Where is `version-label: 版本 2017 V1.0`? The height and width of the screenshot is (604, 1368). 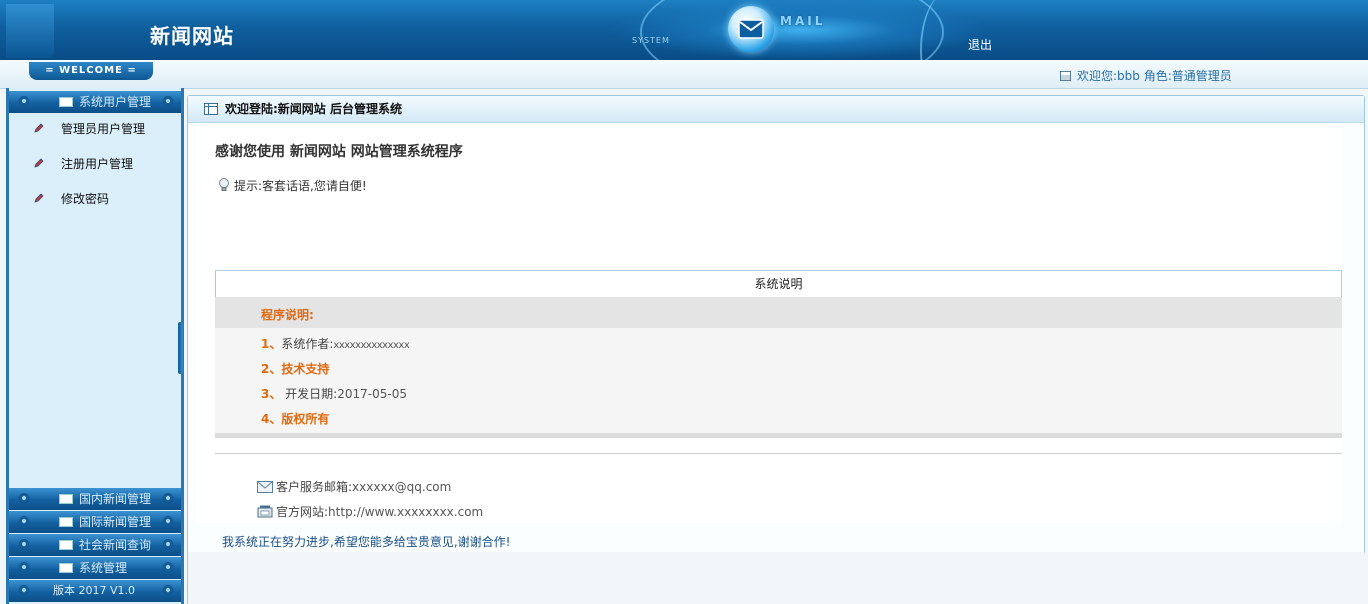 version-label: 版本 2017 V1.0 is located at coordinates (94, 590).